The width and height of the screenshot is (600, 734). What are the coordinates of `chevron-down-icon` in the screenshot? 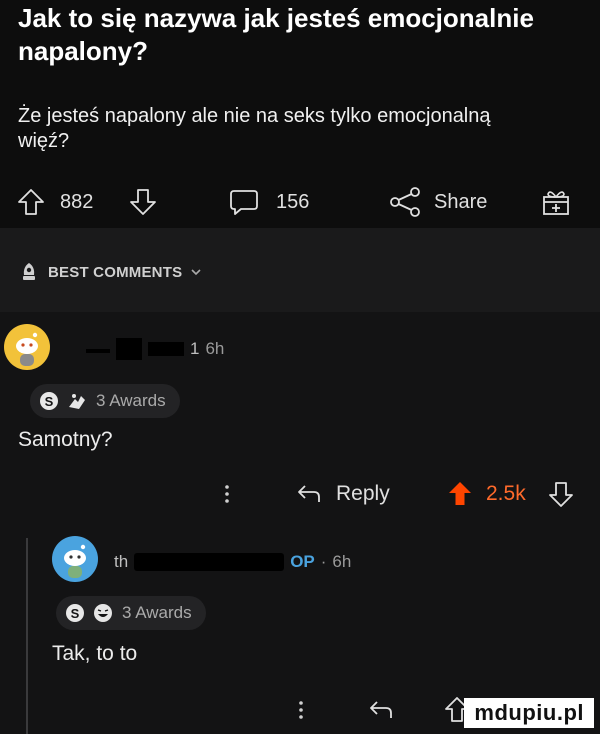 It's located at (196, 272).